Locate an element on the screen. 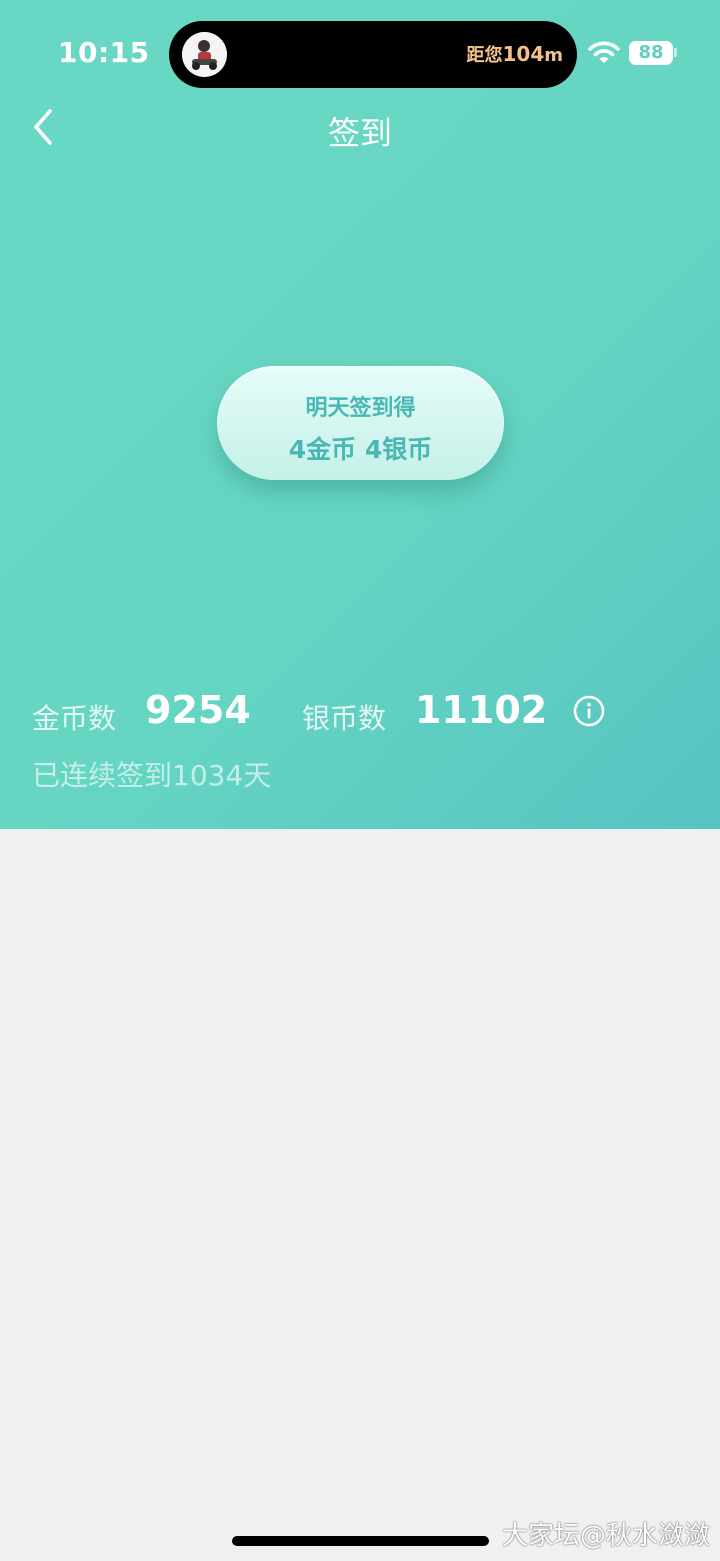 This screenshot has height=1561, width=720. gold-coin-label: 金币数 is located at coordinates (74, 718).